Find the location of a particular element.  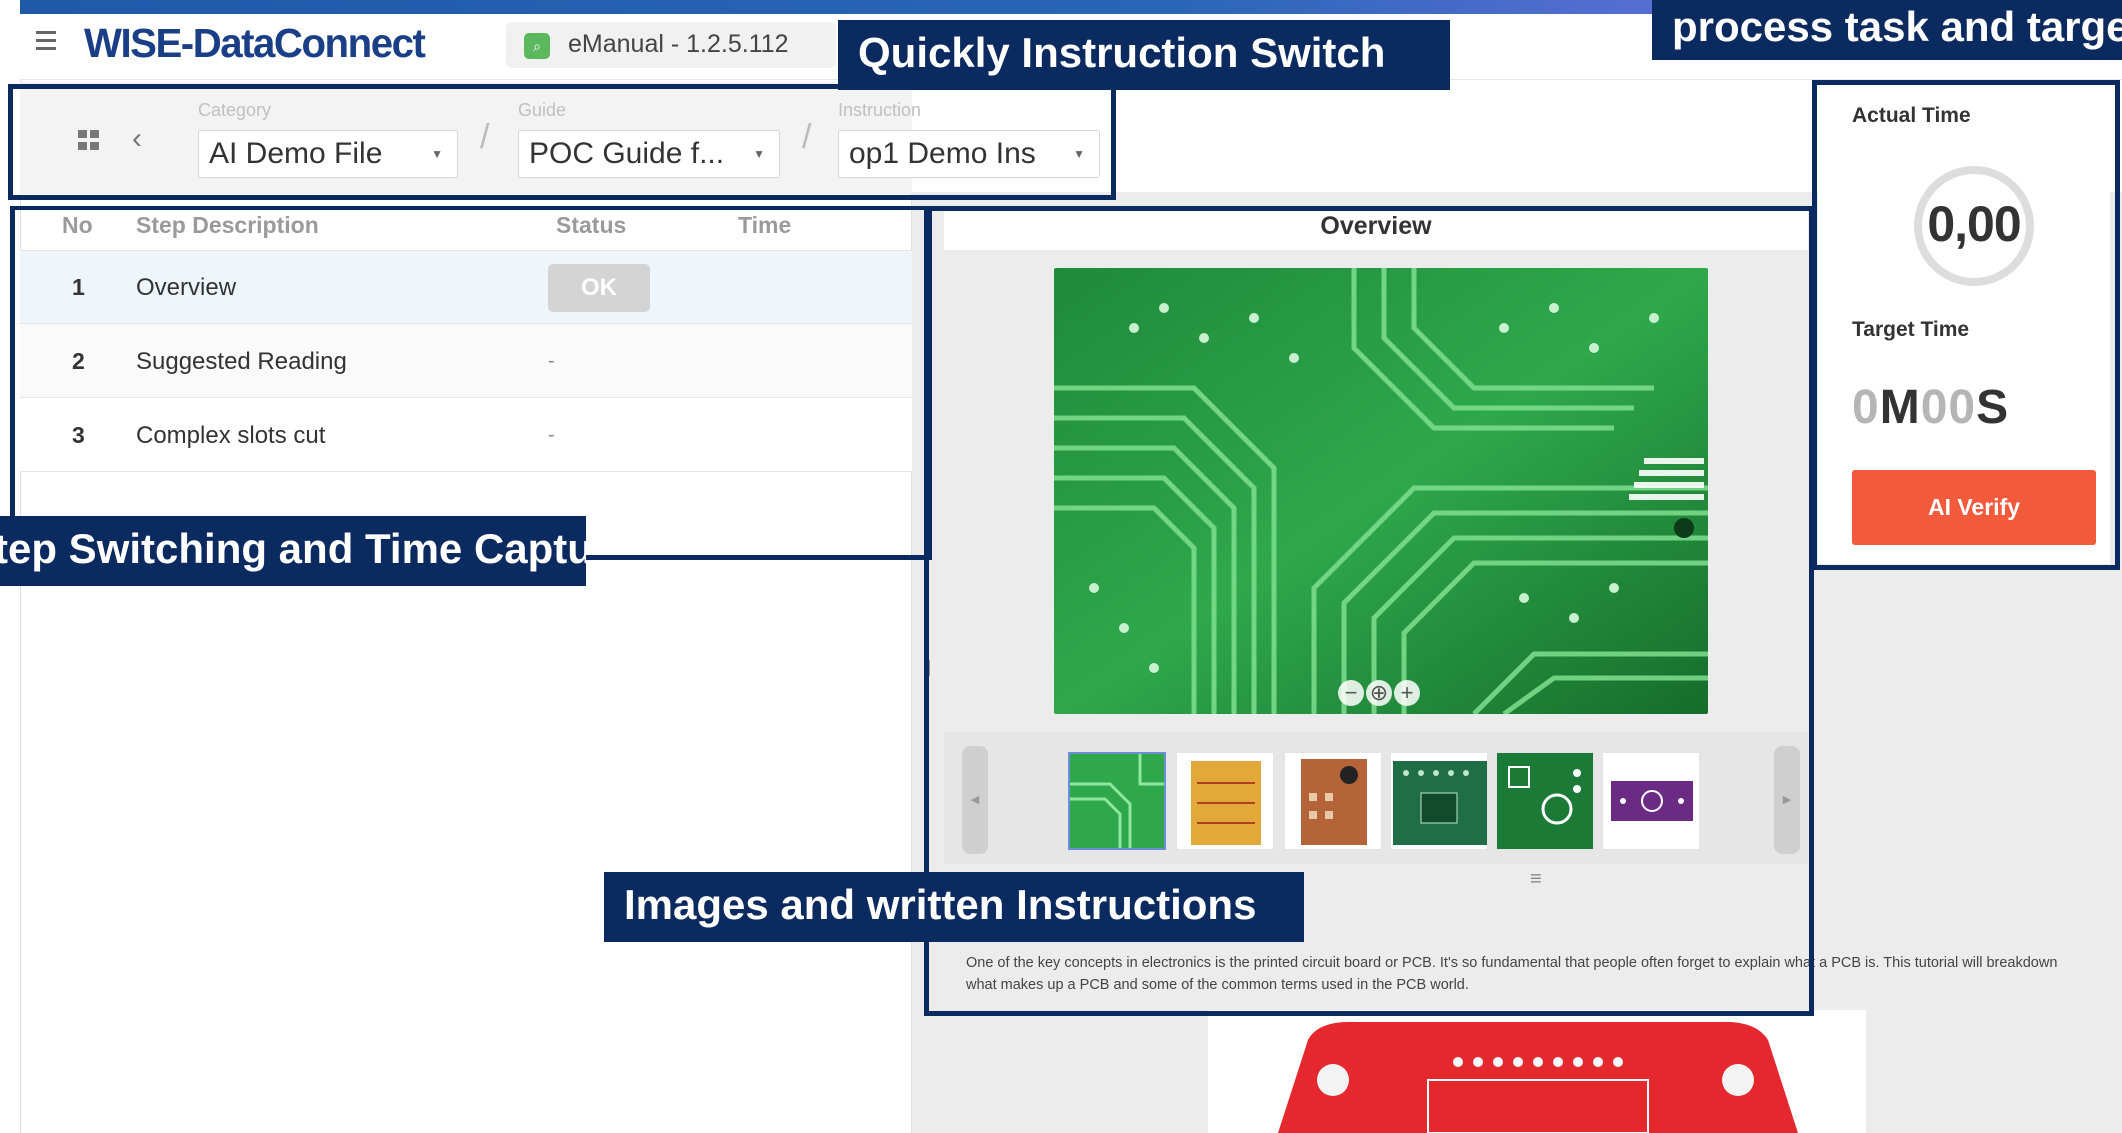

app-logo: WISE-DataConnect is located at coordinates (255, 43).